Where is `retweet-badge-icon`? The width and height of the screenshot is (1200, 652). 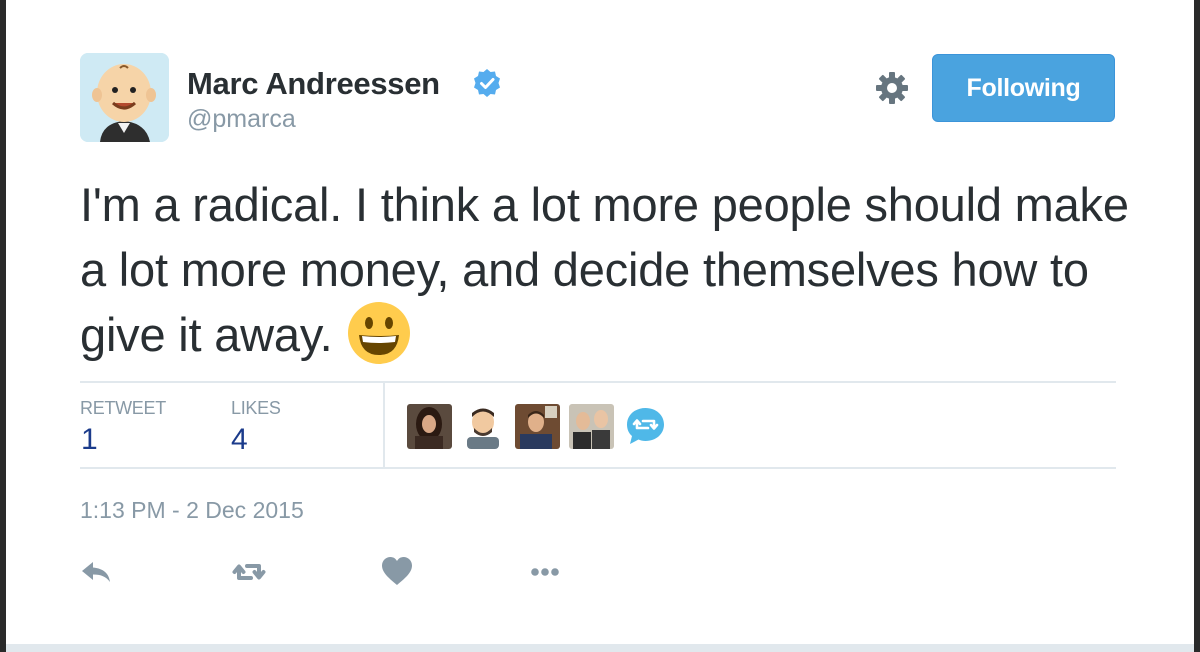
retweet-badge-icon is located at coordinates (645, 426).